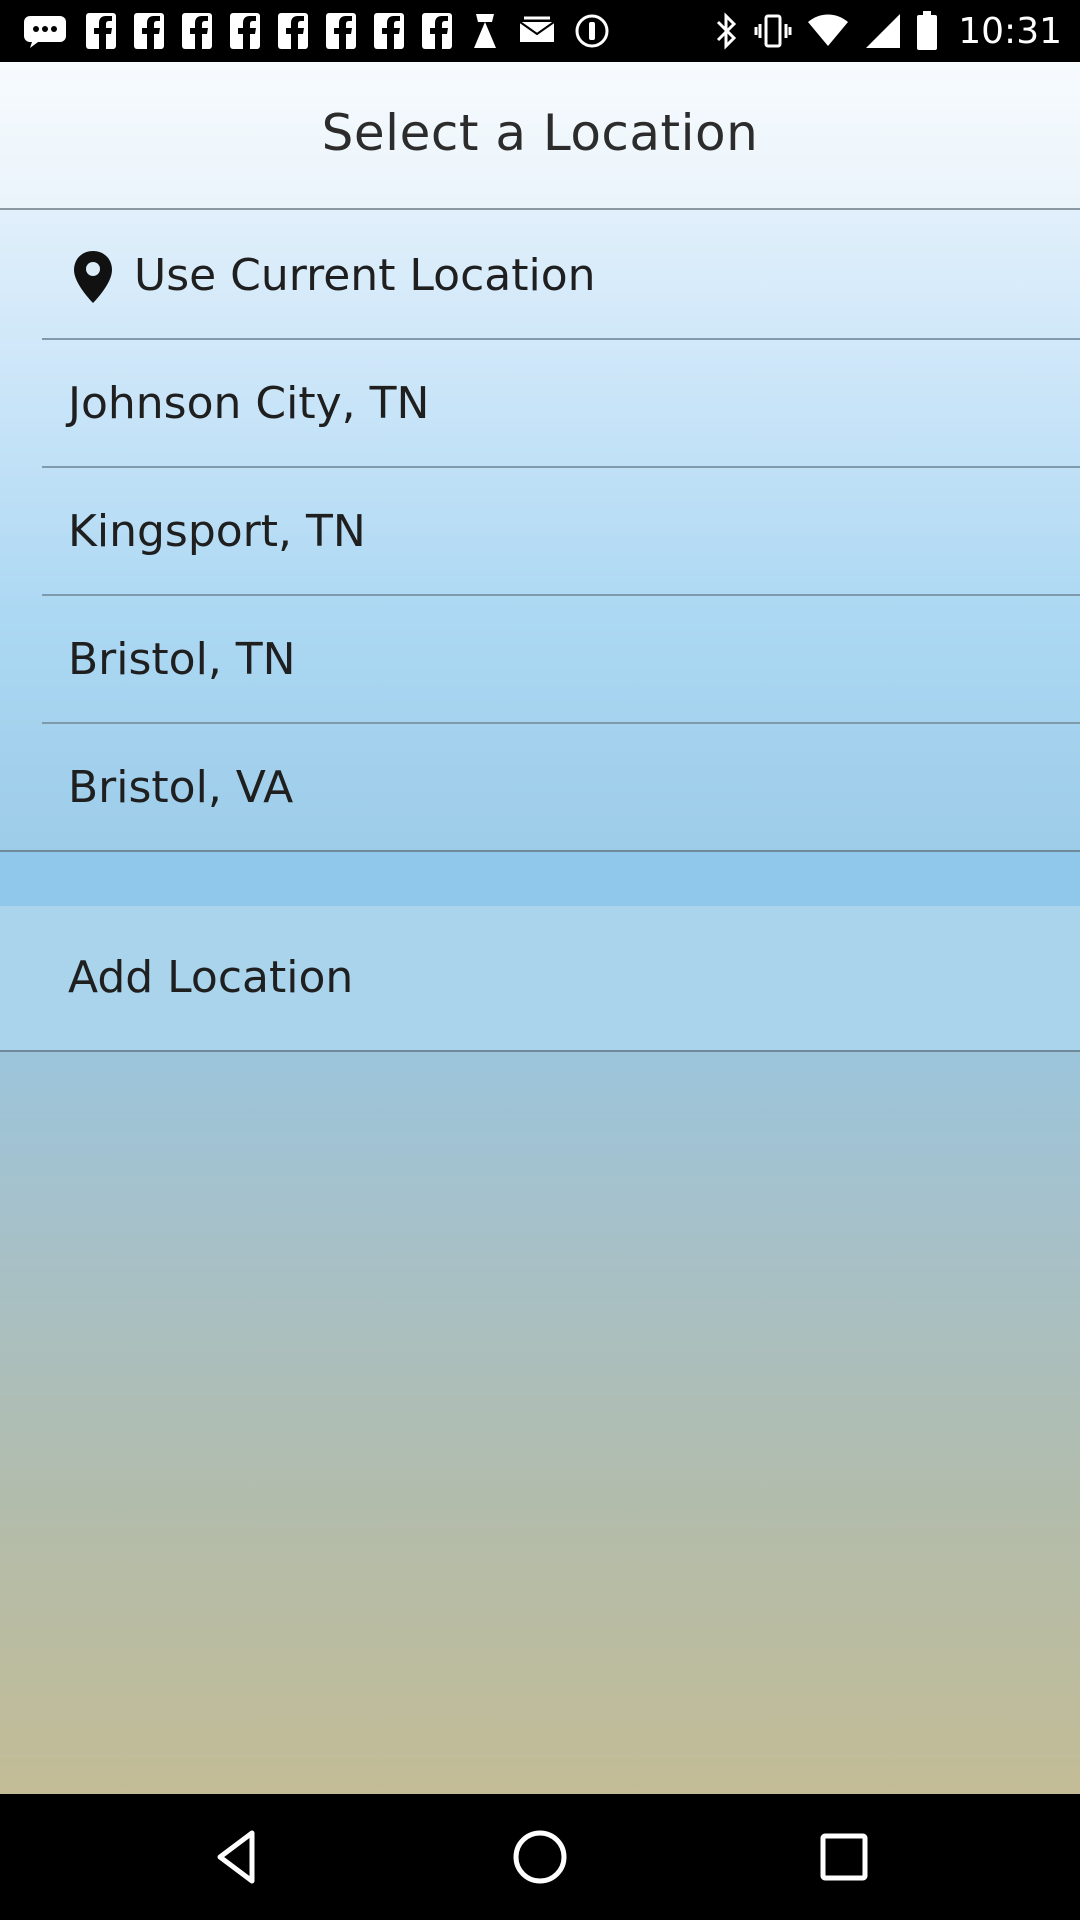  Describe the element at coordinates (540, 532) in the screenshot. I see `location-item-kingsport: Kingsport, TN` at that location.